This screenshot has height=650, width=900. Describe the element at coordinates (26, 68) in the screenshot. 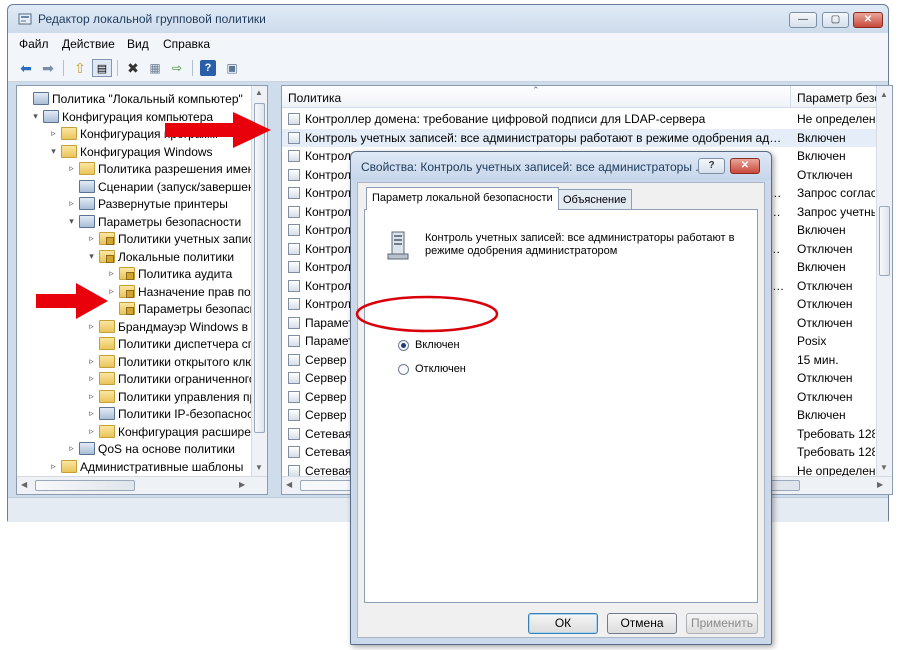

I see `back-arrow-icon: ⬅` at that location.